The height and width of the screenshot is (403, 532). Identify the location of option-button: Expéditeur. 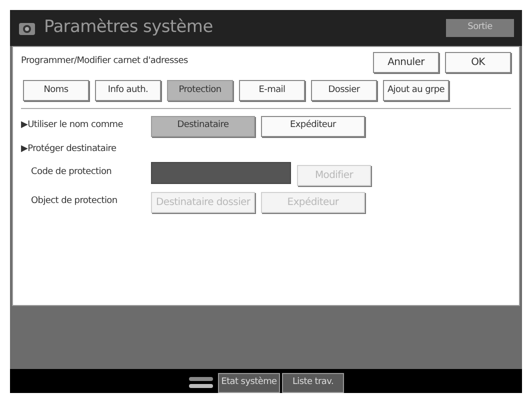
(313, 126).